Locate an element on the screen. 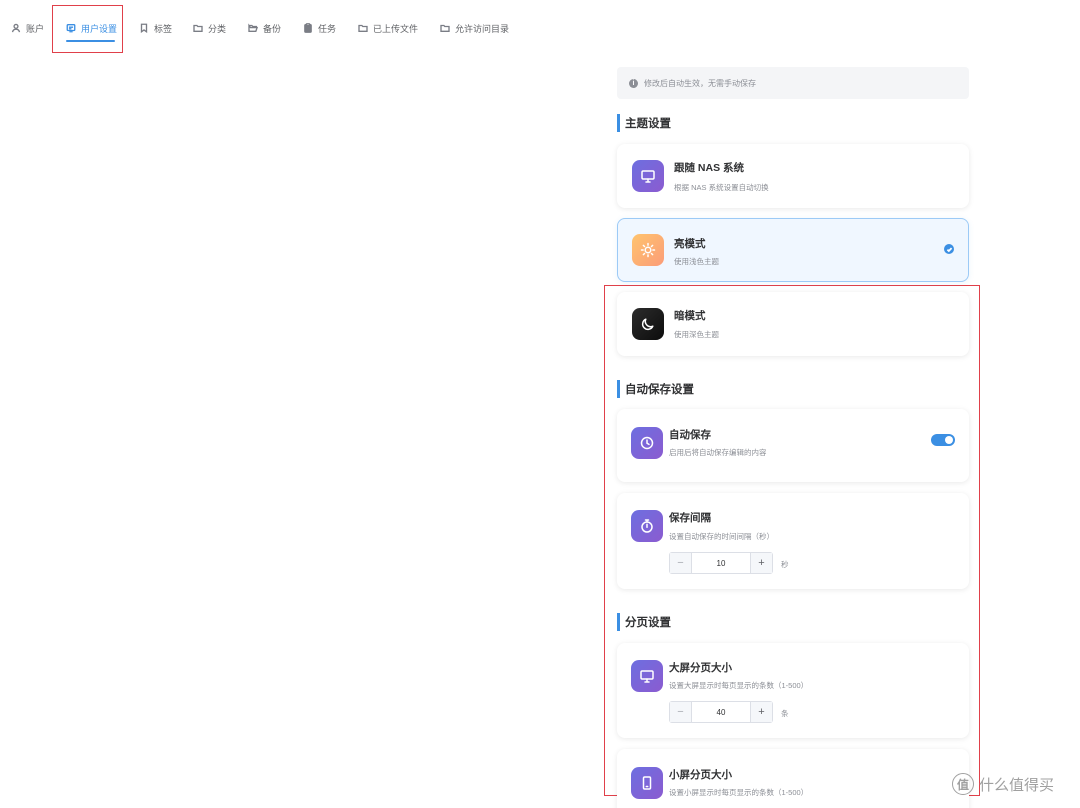 Image resolution: width=1080 pixels, height=808 pixels. moon-icon is located at coordinates (648, 324).